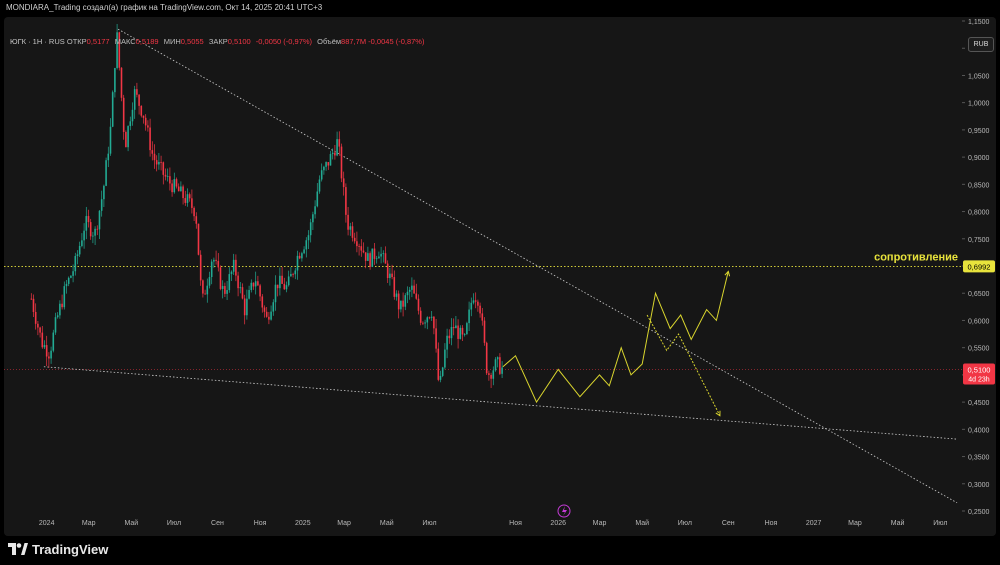  What do you see at coordinates (500, 403) in the screenshot?
I see `lower-trendline` at bounding box center [500, 403].